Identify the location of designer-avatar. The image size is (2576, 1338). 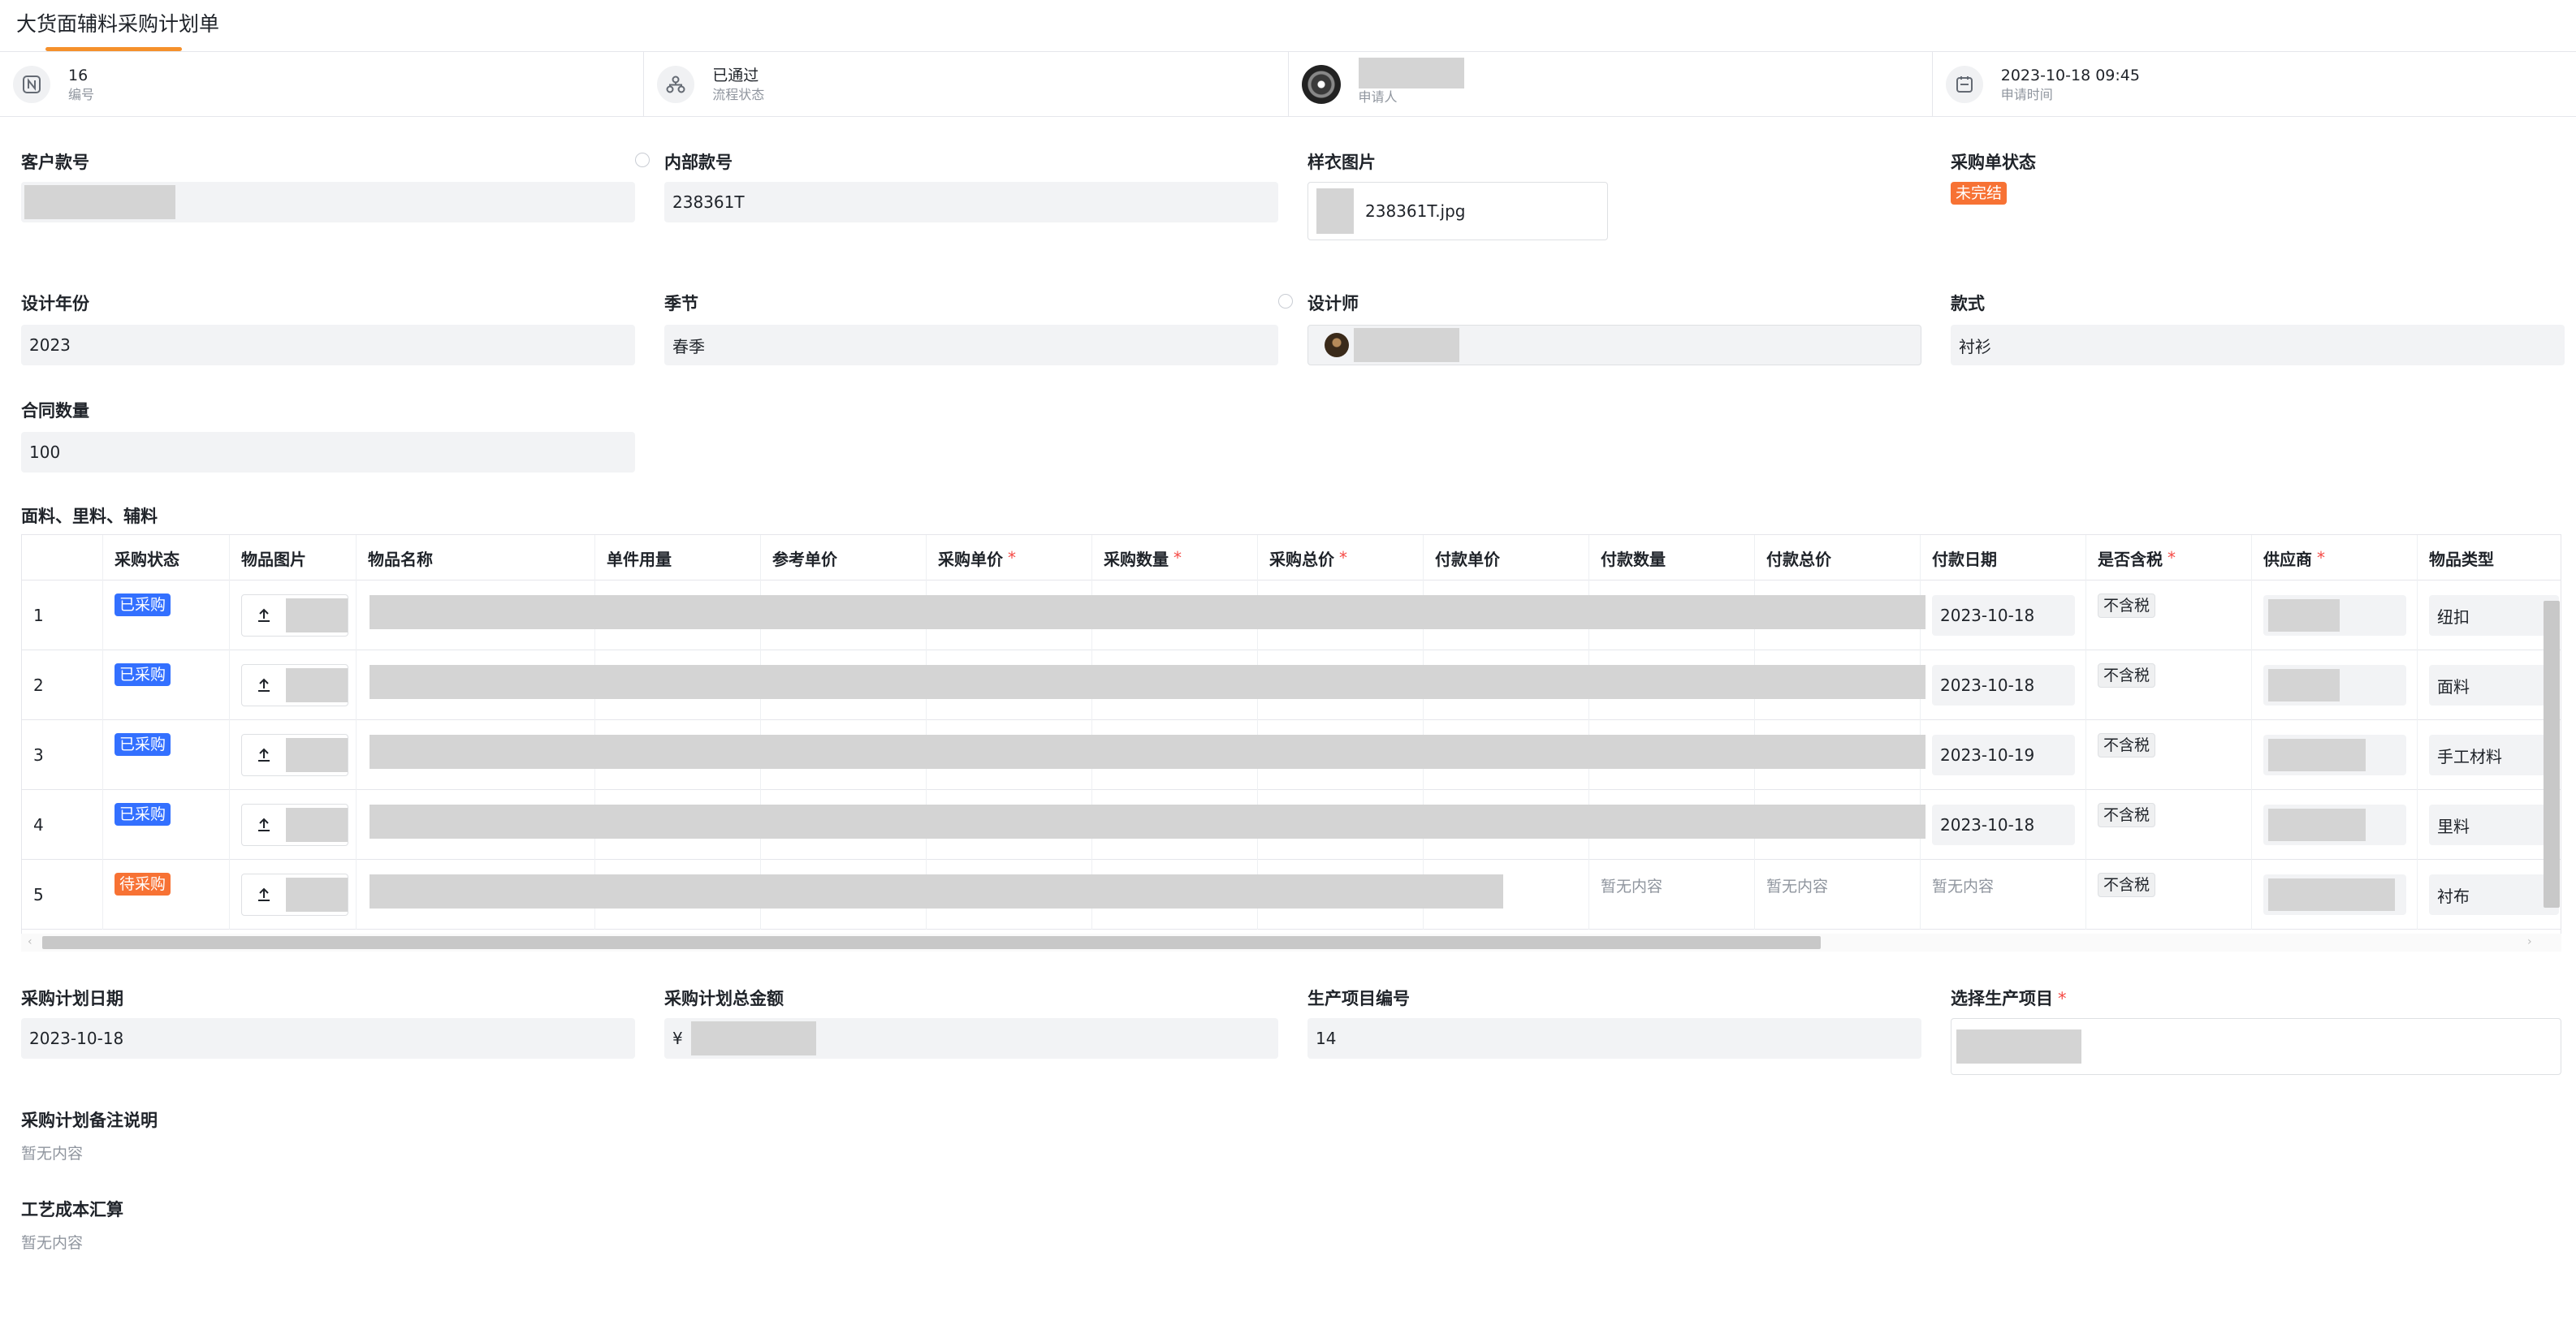
(1337, 345).